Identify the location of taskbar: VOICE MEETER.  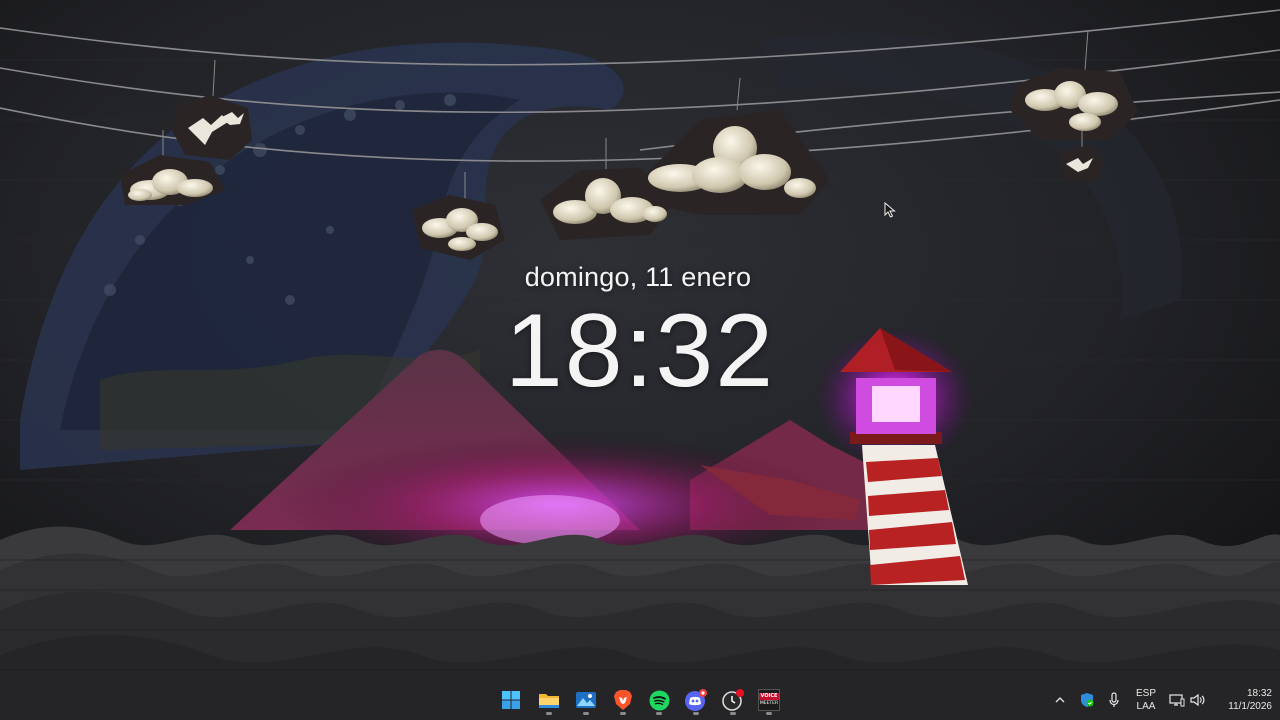
(640, 700).